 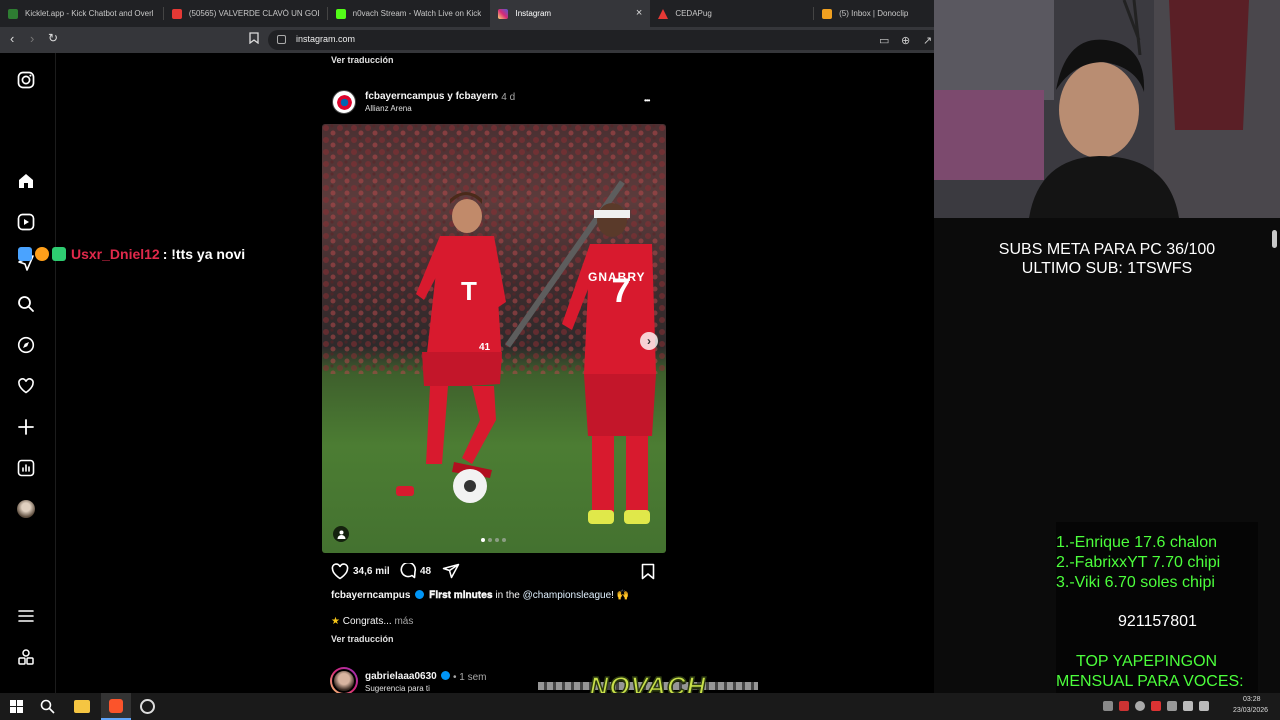 I want to click on chat-message: Usxr_Dniel12 : !tts ya novi, so click(x=131, y=254).